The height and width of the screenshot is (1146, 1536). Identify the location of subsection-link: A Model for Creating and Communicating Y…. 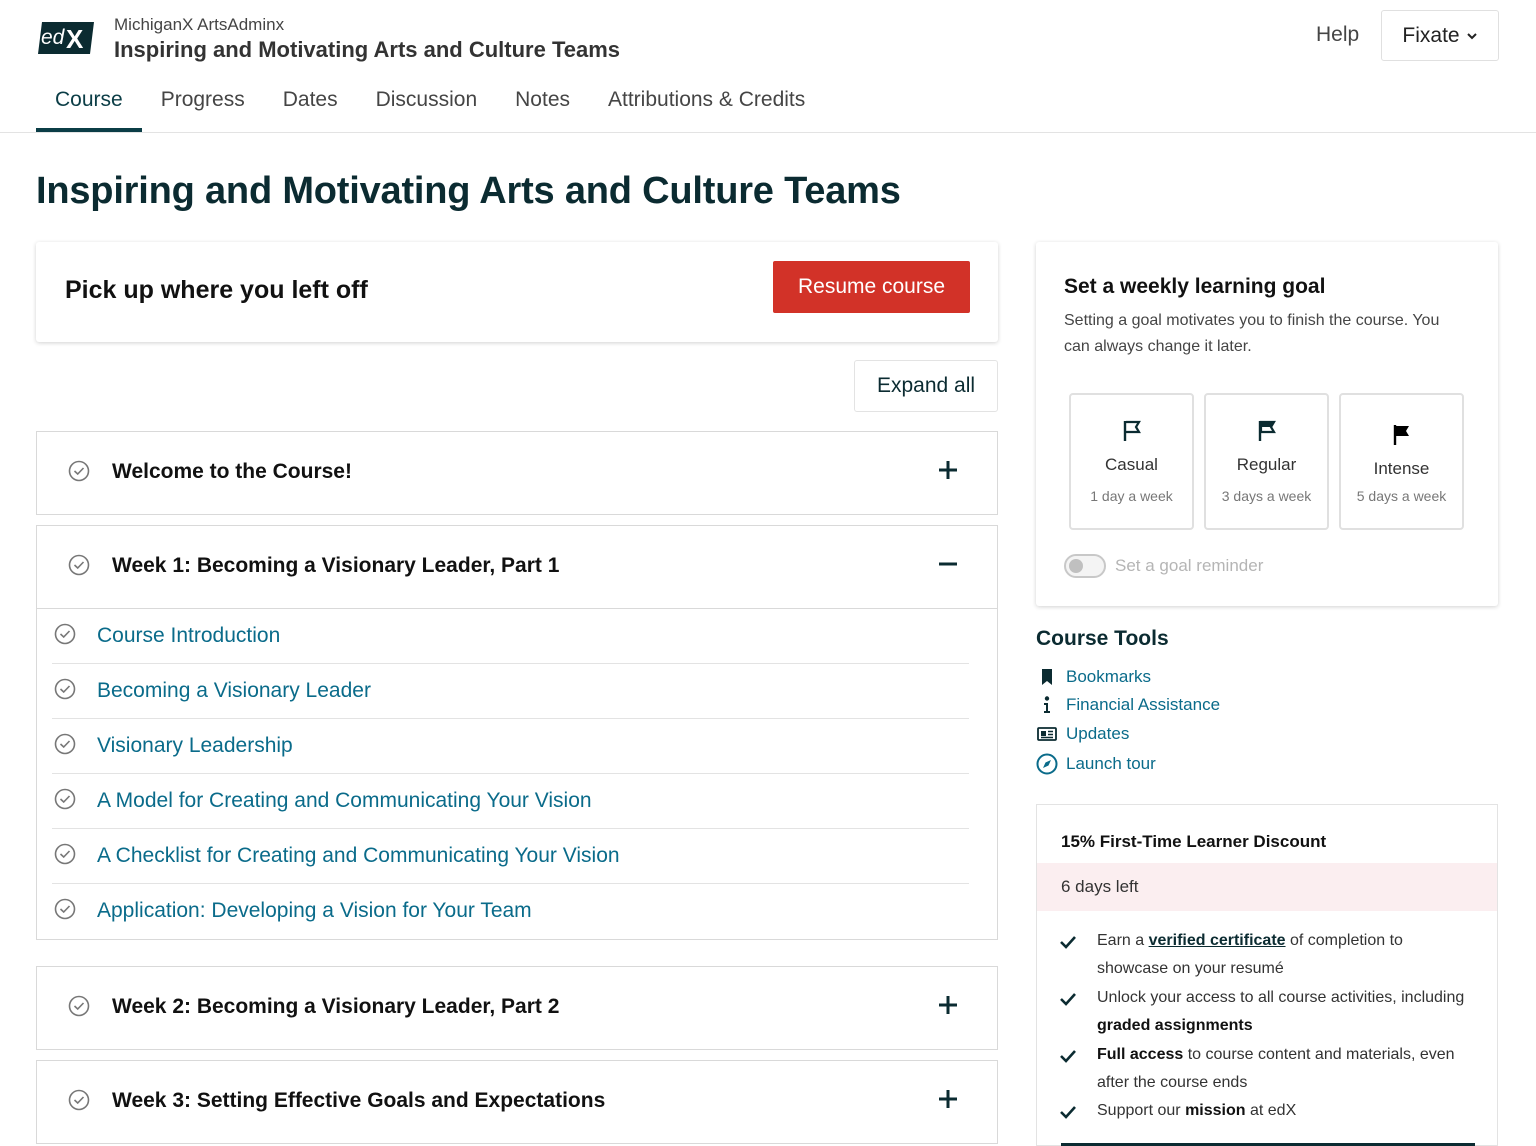
(344, 801).